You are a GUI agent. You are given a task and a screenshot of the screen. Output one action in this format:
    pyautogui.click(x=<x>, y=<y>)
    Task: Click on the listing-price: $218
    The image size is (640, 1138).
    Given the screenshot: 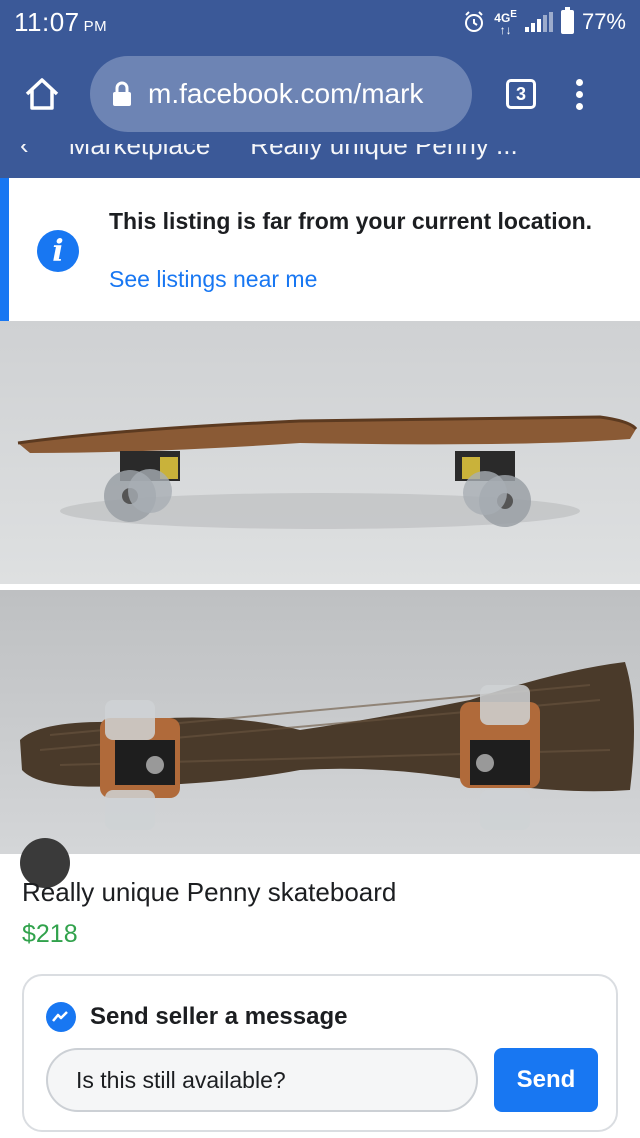 What is the action you would take?
    pyautogui.click(x=50, y=934)
    